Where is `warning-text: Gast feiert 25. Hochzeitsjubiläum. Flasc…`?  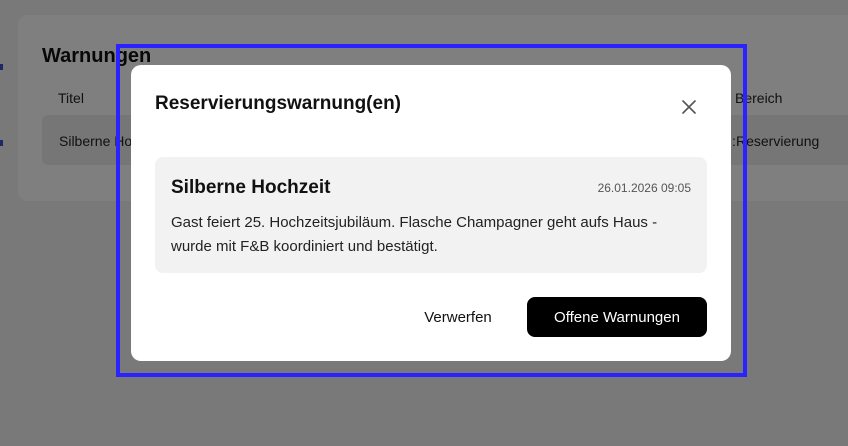 warning-text: Gast feiert 25. Hochzeitsjubiläum. Flasc… is located at coordinates (414, 234).